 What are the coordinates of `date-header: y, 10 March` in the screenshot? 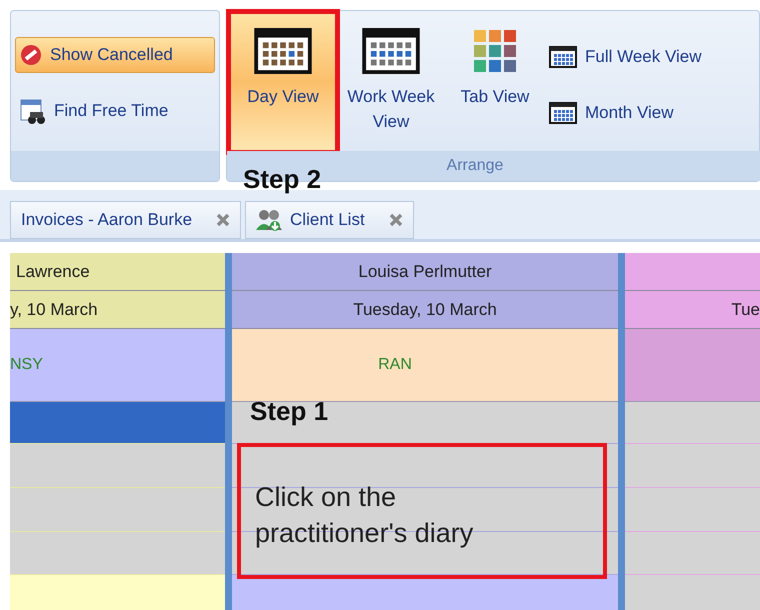 It's located at (117, 310).